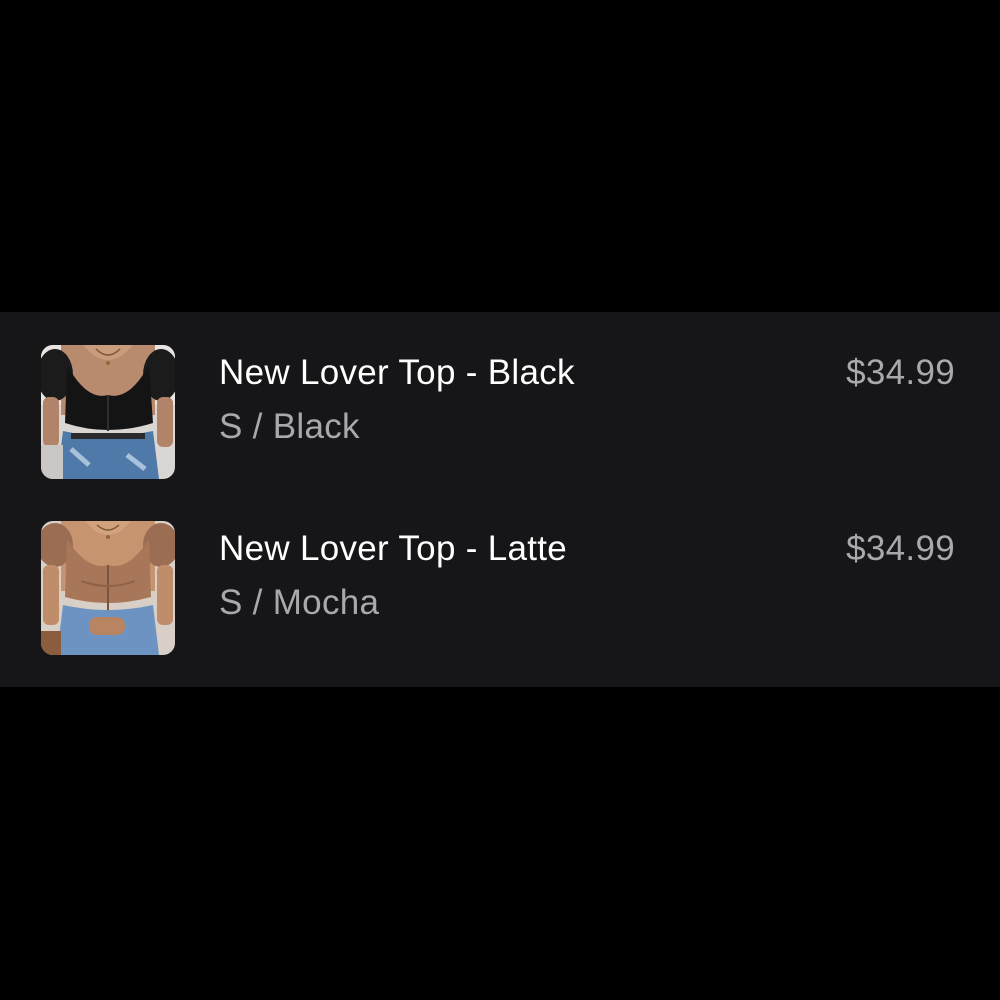  What do you see at coordinates (299, 602) in the screenshot?
I see `item-variant: S / Mocha` at bounding box center [299, 602].